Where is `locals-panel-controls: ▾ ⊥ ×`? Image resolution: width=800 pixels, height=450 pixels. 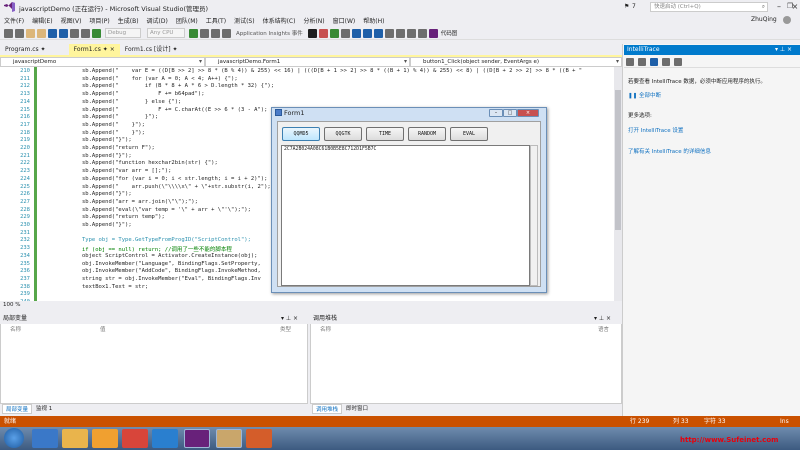 locals-panel-controls: ▾ ⊥ × is located at coordinates (289, 318).